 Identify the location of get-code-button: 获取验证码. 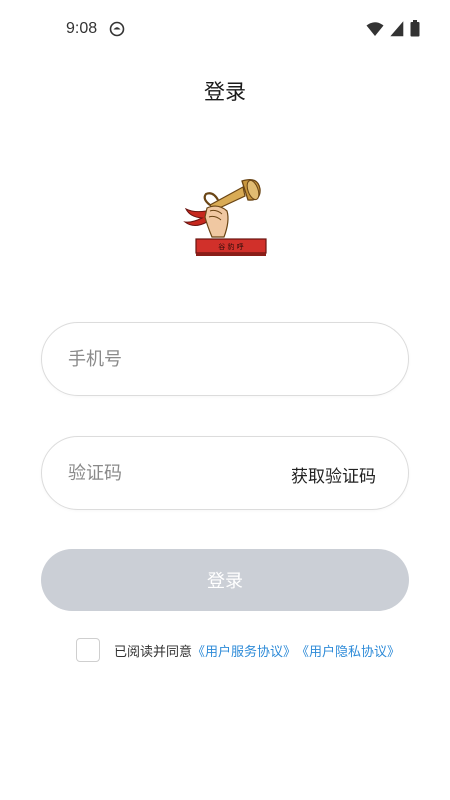
(333, 474).